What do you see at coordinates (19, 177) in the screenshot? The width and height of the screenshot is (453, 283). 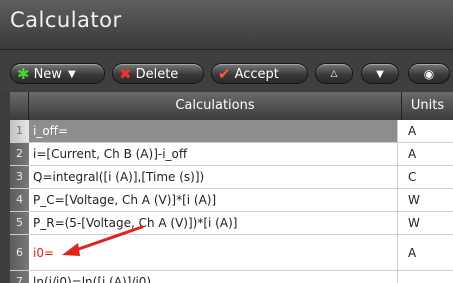 I see `row-number: 3` at bounding box center [19, 177].